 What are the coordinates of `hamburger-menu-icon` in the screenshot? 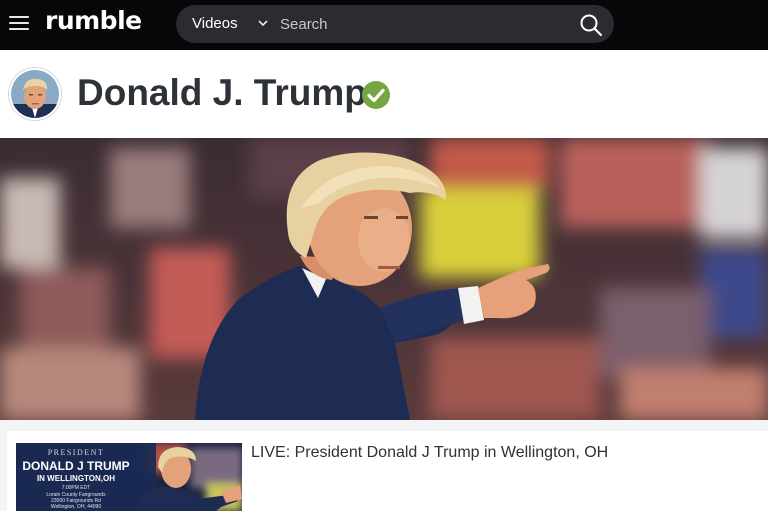 It's located at (19, 23).